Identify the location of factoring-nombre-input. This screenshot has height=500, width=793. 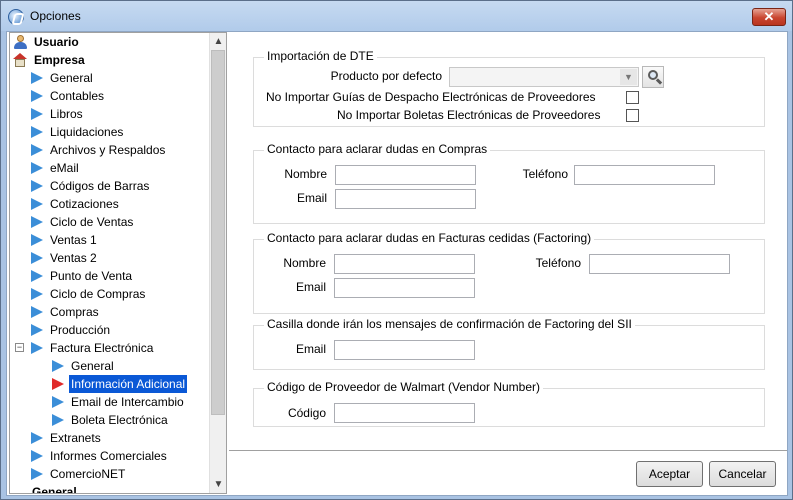
(404, 264).